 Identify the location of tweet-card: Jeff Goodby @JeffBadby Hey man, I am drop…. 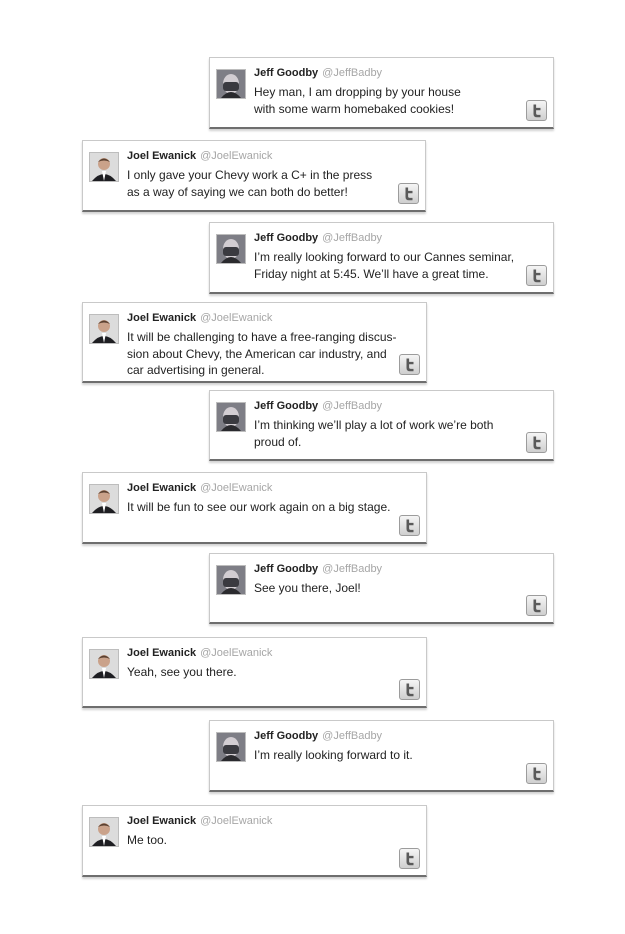
(381, 93).